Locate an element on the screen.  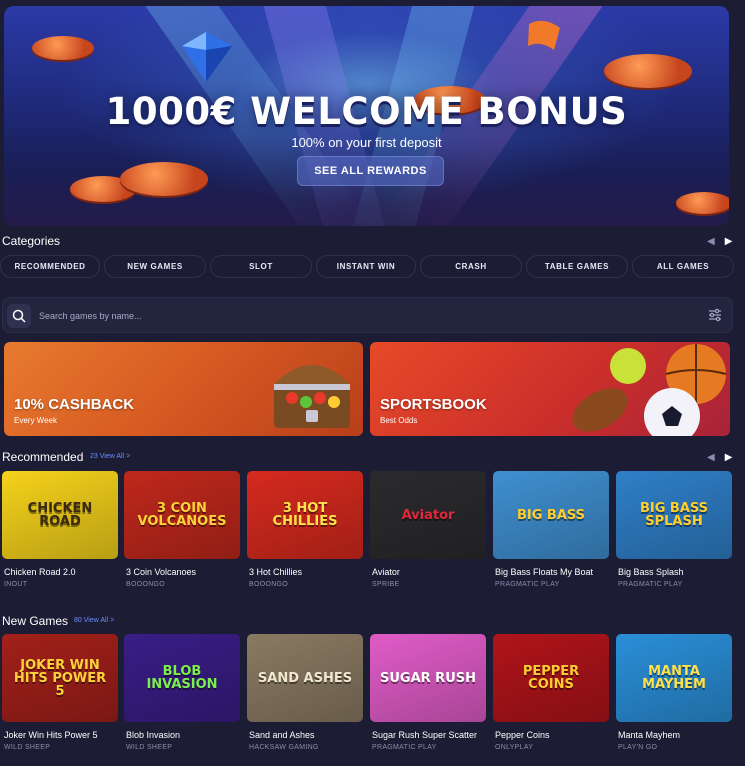
game-name: 3 Hot Chillies is located at coordinates (276, 572).